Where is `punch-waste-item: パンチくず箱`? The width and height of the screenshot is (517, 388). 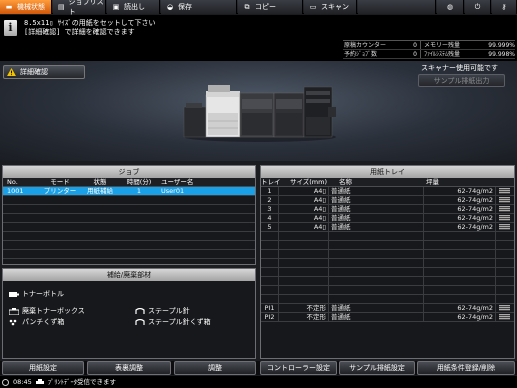
punch-waste-item: パンチくず箱 is located at coordinates (36, 322).